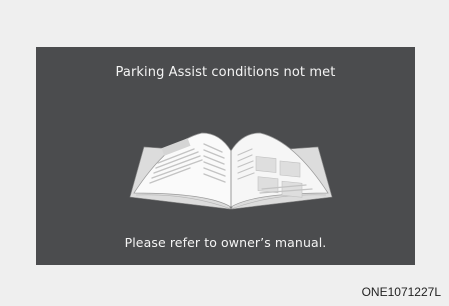 Image resolution: width=449 pixels, height=306 pixels. I want to click on manual-message: Please refer to owner’s manual., so click(225, 242).